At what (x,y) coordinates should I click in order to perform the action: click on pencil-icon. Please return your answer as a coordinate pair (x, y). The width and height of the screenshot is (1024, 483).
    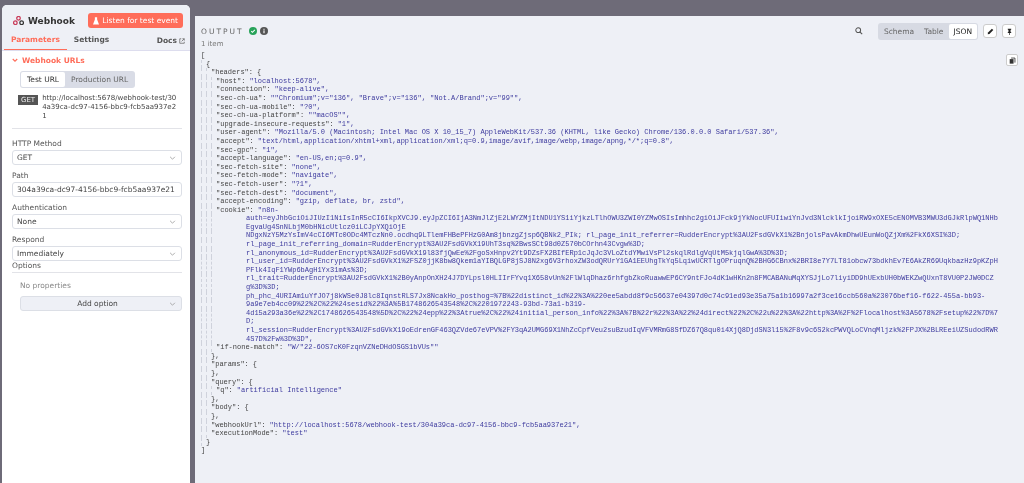
    Looking at the image, I should click on (990, 31).